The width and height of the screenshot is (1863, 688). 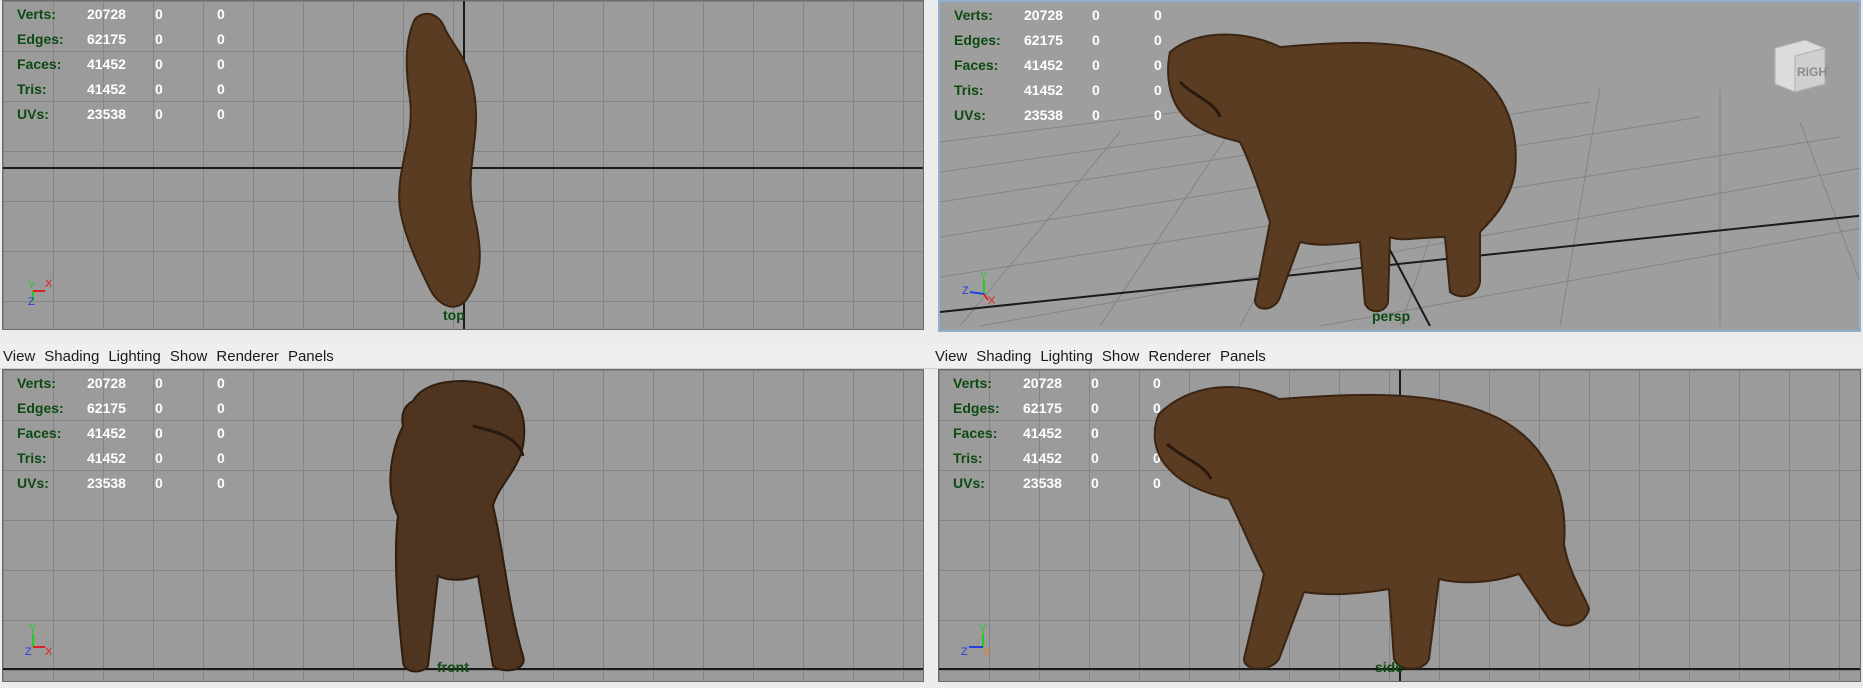 I want to click on camera-name-label: side, so click(x=1389, y=667).